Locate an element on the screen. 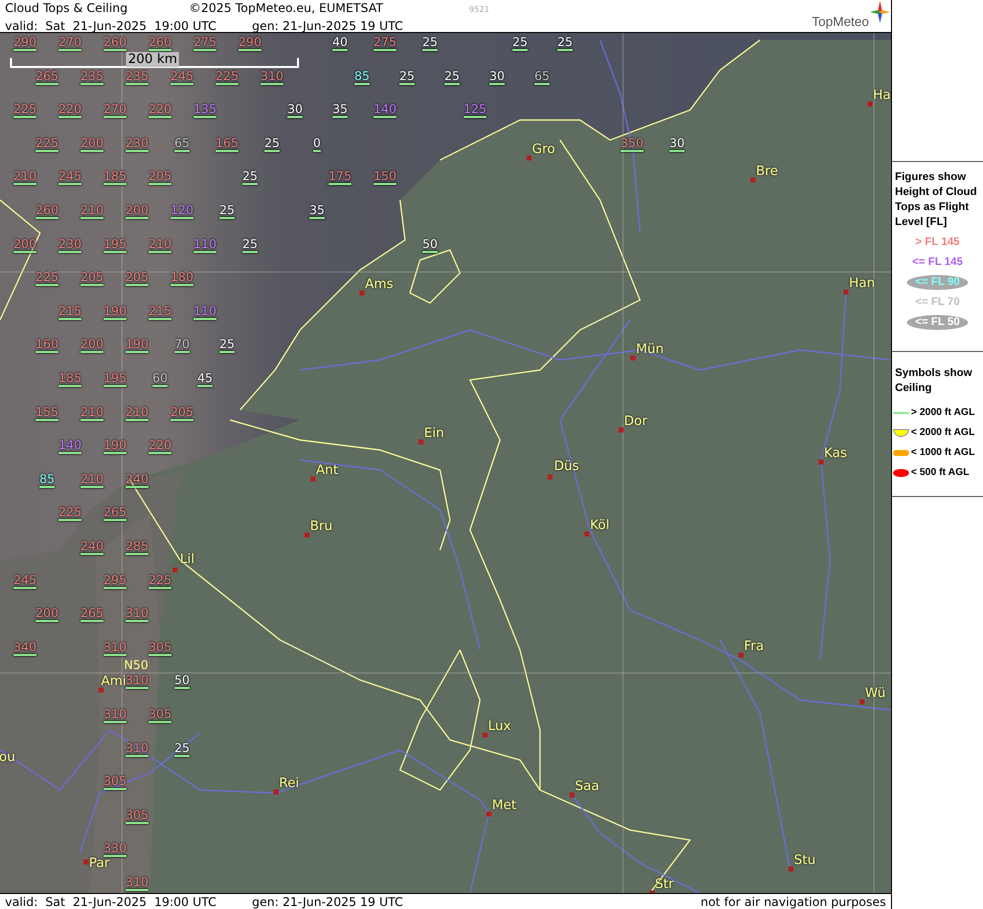 This screenshot has width=983, height=909. cloud-top-value: 270 is located at coordinates (115, 109).